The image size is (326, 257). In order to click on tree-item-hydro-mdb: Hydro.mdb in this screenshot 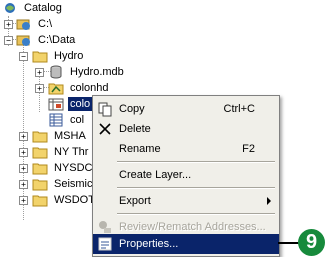, I will do `click(87, 72)`.